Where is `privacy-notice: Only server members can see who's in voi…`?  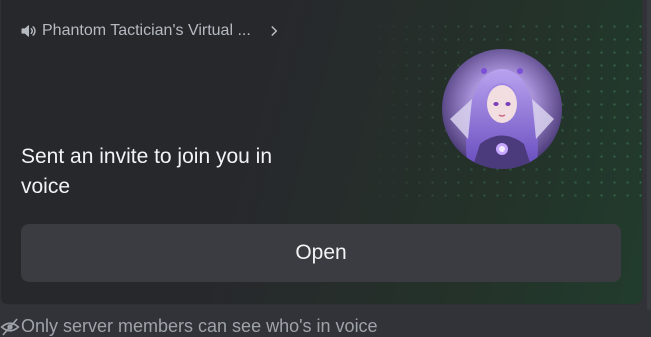
privacy-notice: Only server members can see who's in voi… is located at coordinates (189, 326).